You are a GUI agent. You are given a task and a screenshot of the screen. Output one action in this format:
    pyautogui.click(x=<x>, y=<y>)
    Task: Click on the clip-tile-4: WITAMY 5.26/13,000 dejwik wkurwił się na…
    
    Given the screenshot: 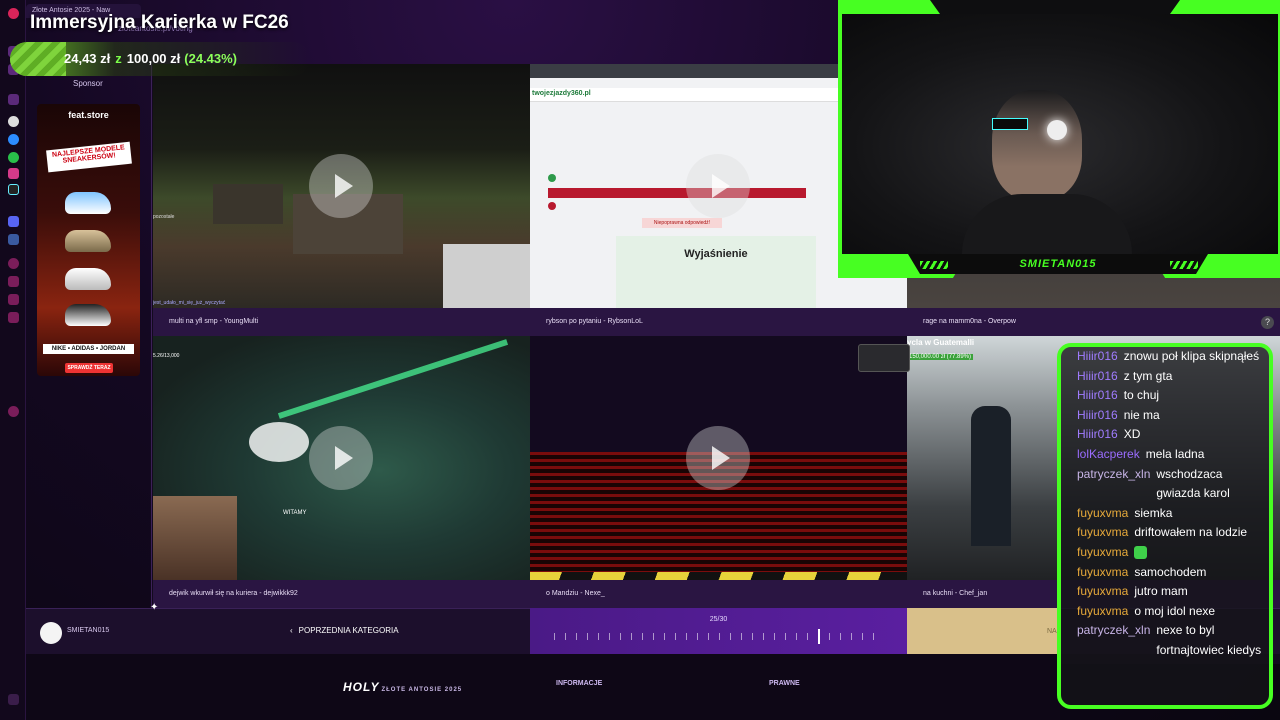 What is the action you would take?
    pyautogui.click(x=341, y=472)
    